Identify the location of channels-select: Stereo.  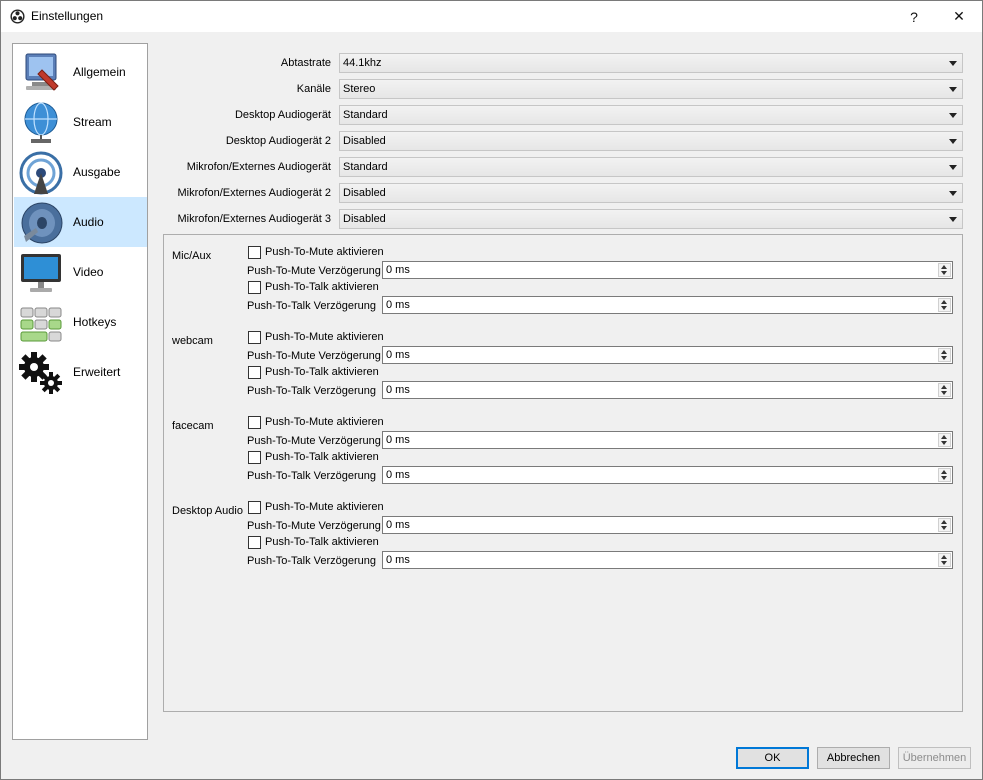
(651, 89).